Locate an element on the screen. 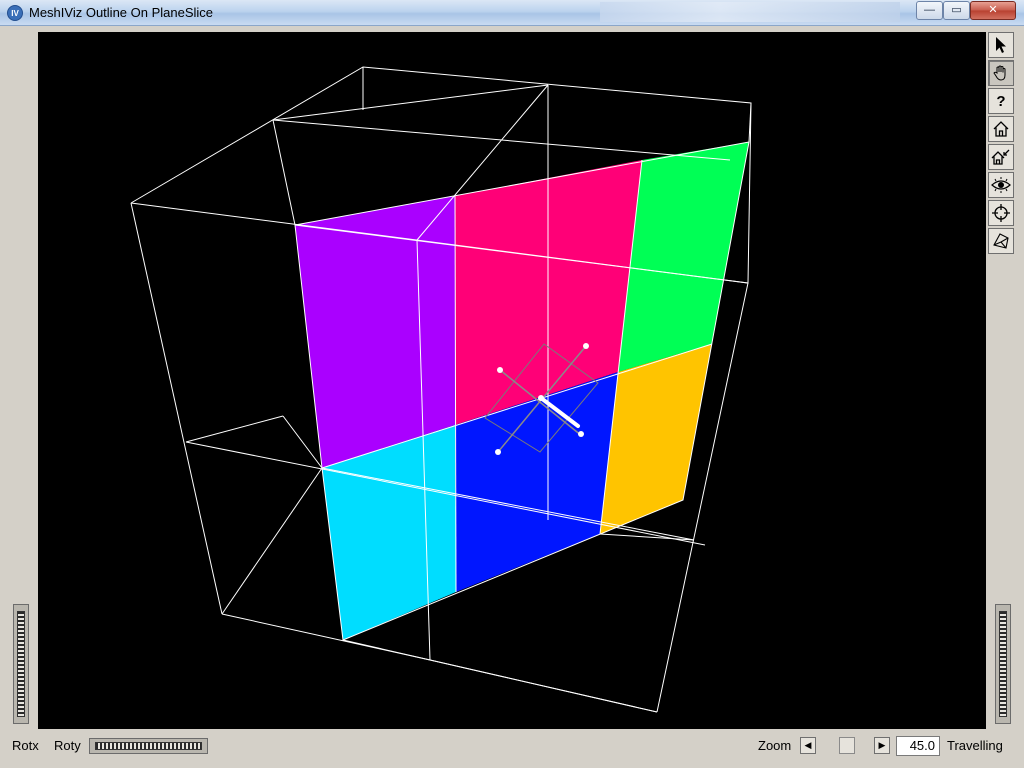  view-all-button is located at coordinates (1001, 185).